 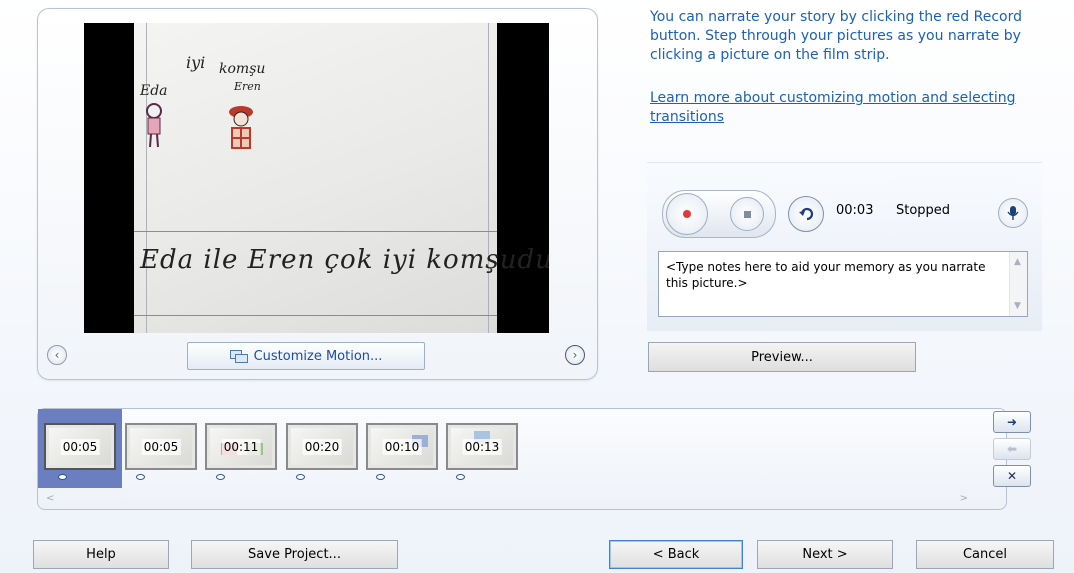 I want to click on filmstrip-thumb-6: 00:13, so click(x=482, y=446).